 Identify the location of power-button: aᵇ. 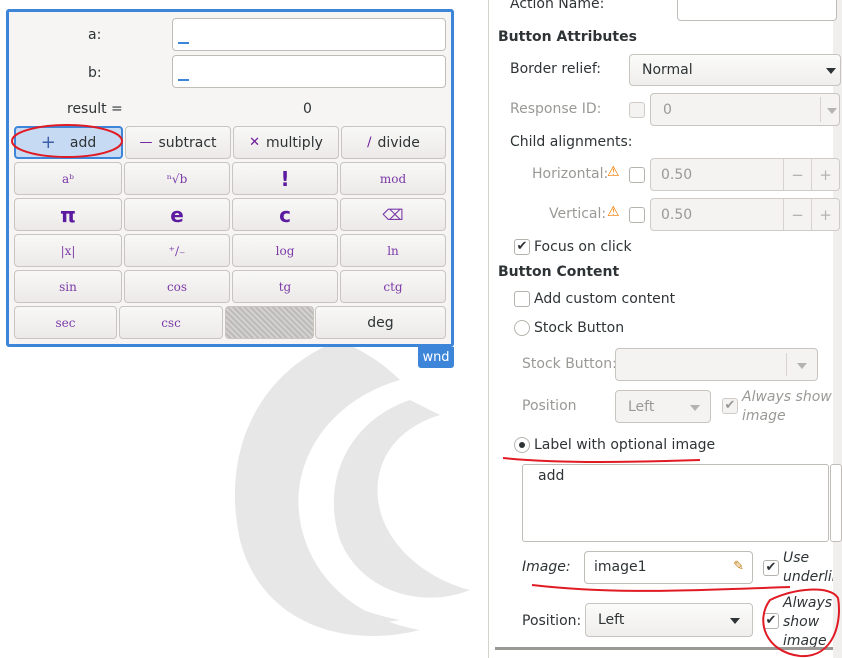
(68, 178).